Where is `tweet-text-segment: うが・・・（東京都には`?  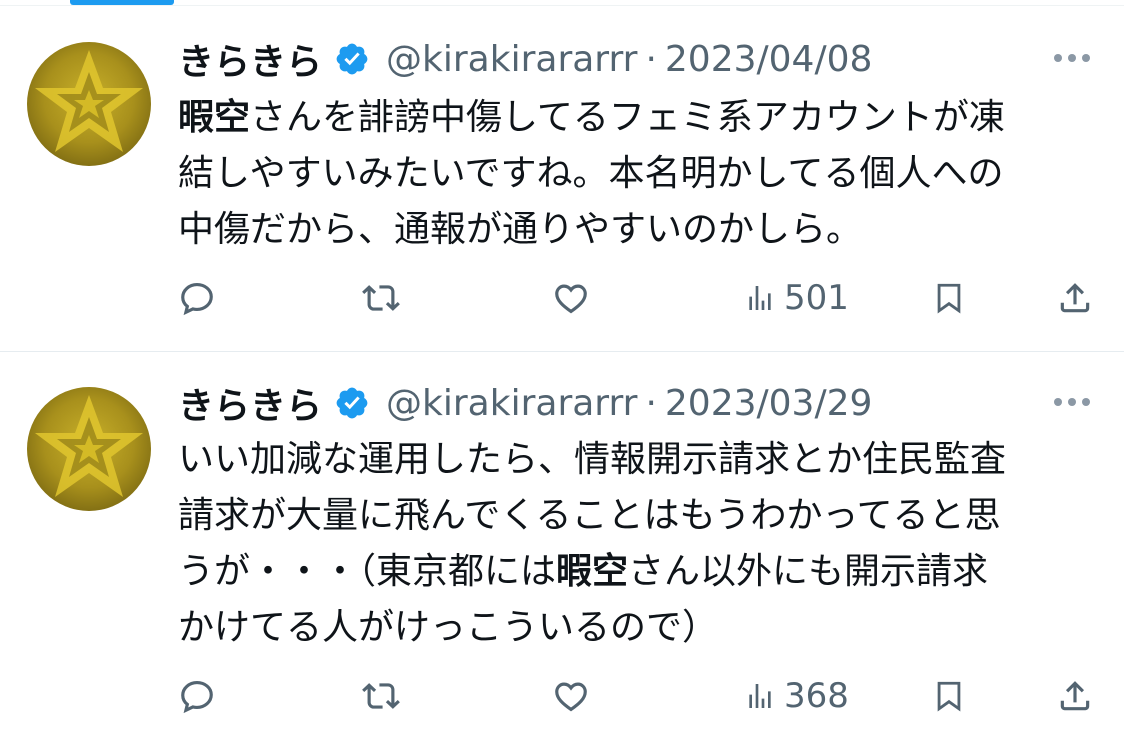 tweet-text-segment: うが・・・（東京都には is located at coordinates (367, 571).